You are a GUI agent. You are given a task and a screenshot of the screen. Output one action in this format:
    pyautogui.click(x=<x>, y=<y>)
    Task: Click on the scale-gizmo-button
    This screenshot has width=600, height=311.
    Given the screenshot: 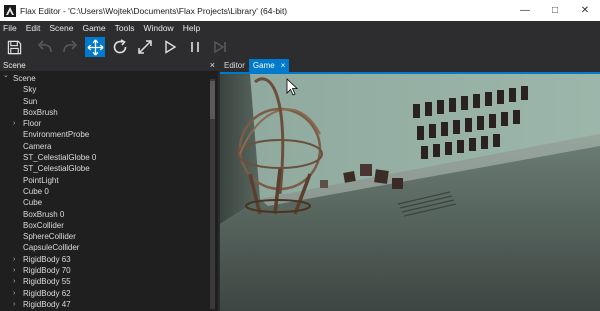 What is the action you would take?
    pyautogui.click(x=145, y=47)
    